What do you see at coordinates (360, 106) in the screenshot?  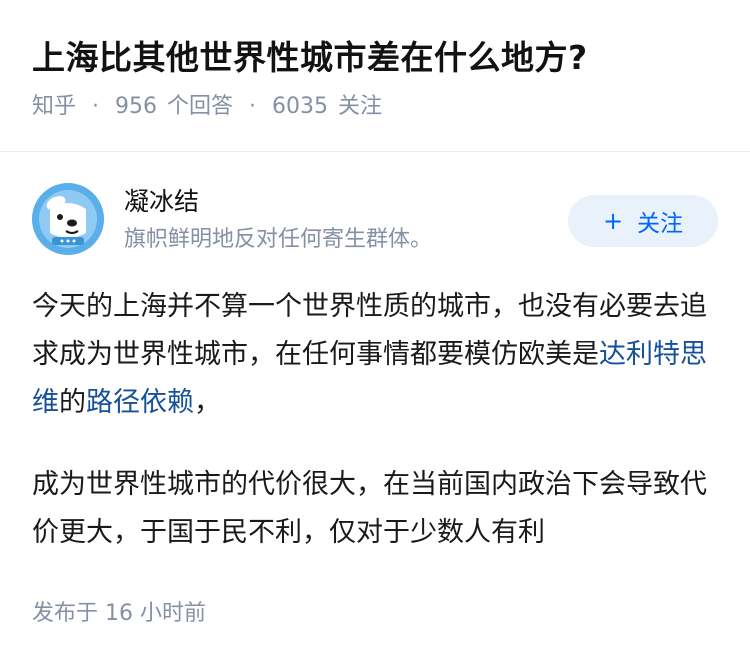 I see `followers-label: 关注` at bounding box center [360, 106].